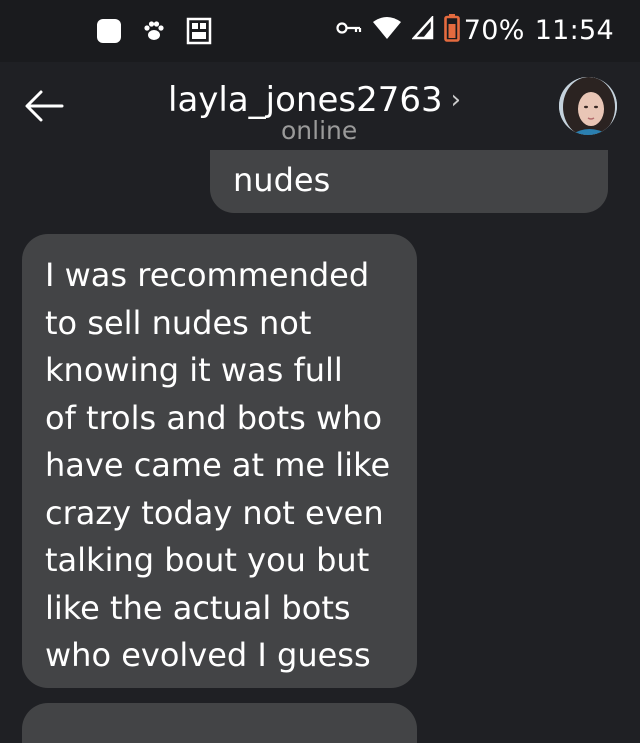 The image size is (640, 743). I want to click on message-line: crazy today not even, so click(214, 512).